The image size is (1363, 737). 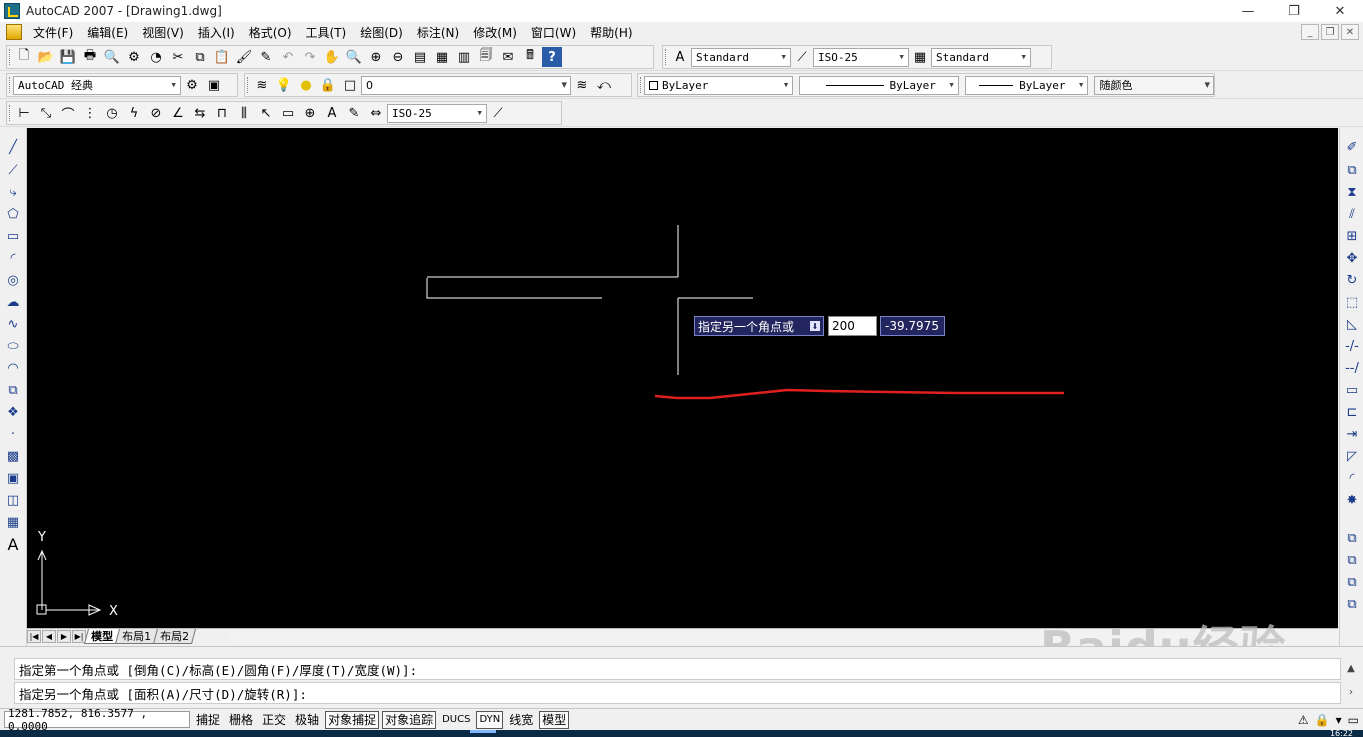 What do you see at coordinates (920, 57) in the screenshot?
I see `table-style-icon: ▦` at bounding box center [920, 57].